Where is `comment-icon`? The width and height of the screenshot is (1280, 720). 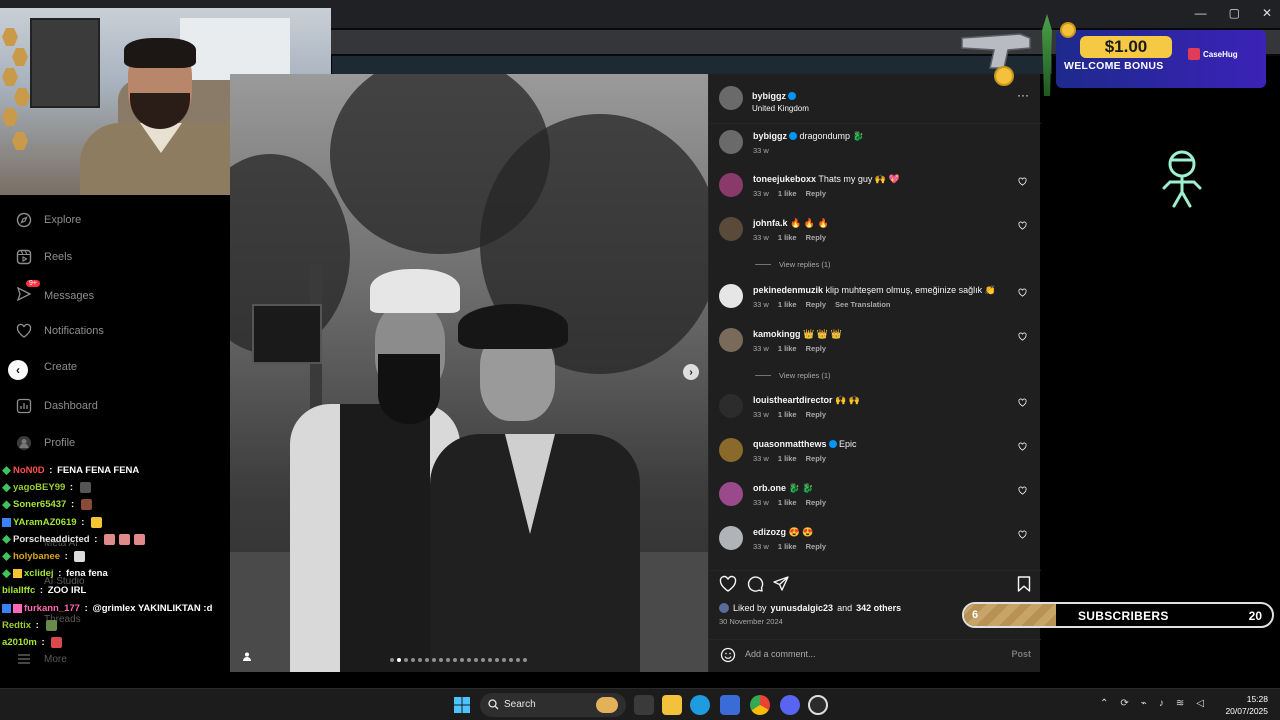
comment-icon is located at coordinates (755, 584).